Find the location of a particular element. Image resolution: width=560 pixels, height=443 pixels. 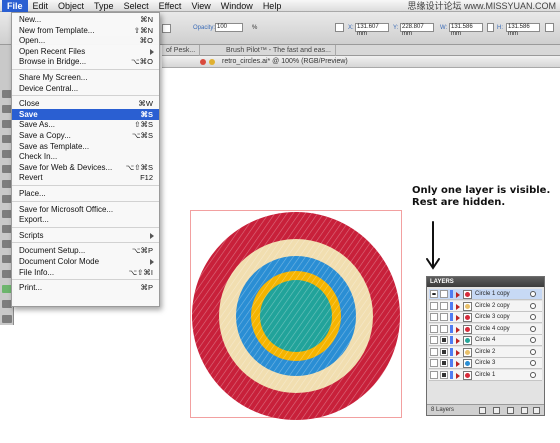

layer-color-tag is located at coordinates (451, 328).